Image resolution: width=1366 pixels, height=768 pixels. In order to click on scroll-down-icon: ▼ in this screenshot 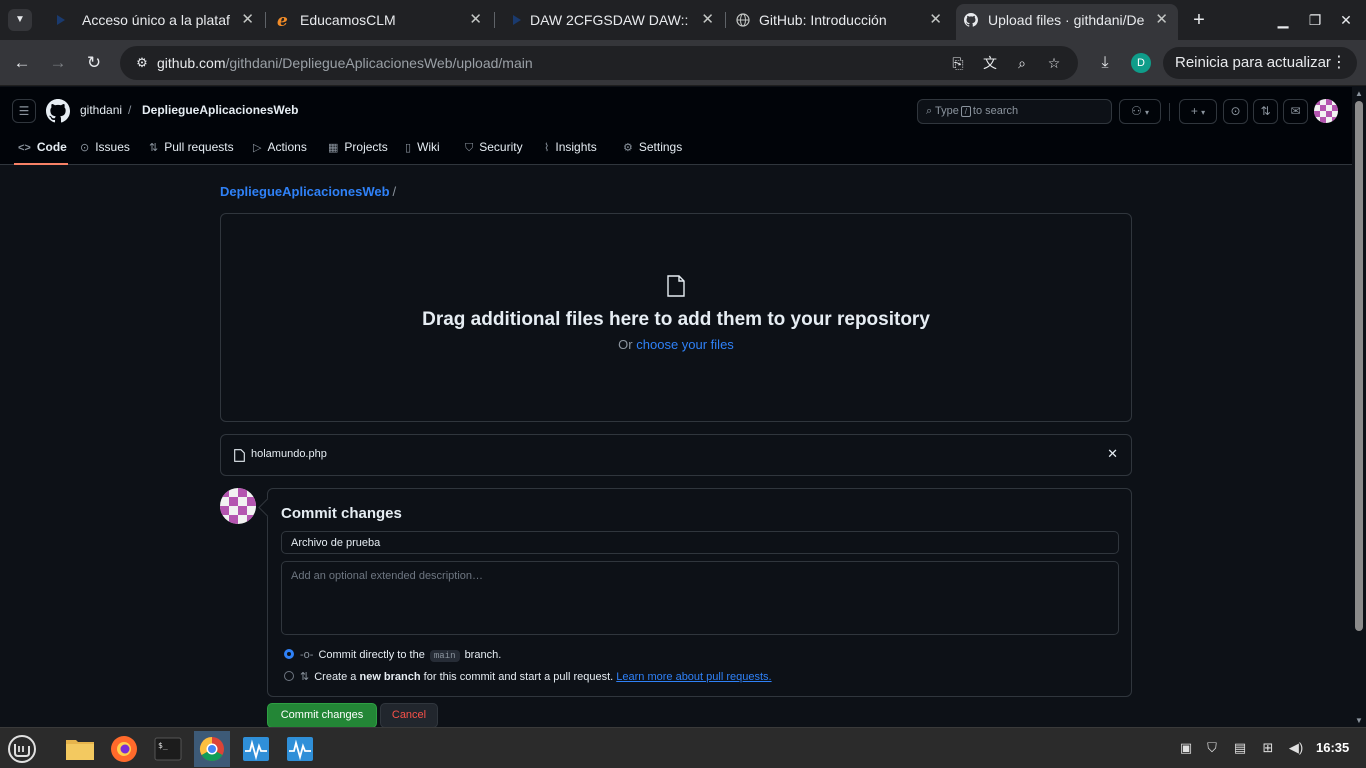, I will do `click(1359, 720)`.